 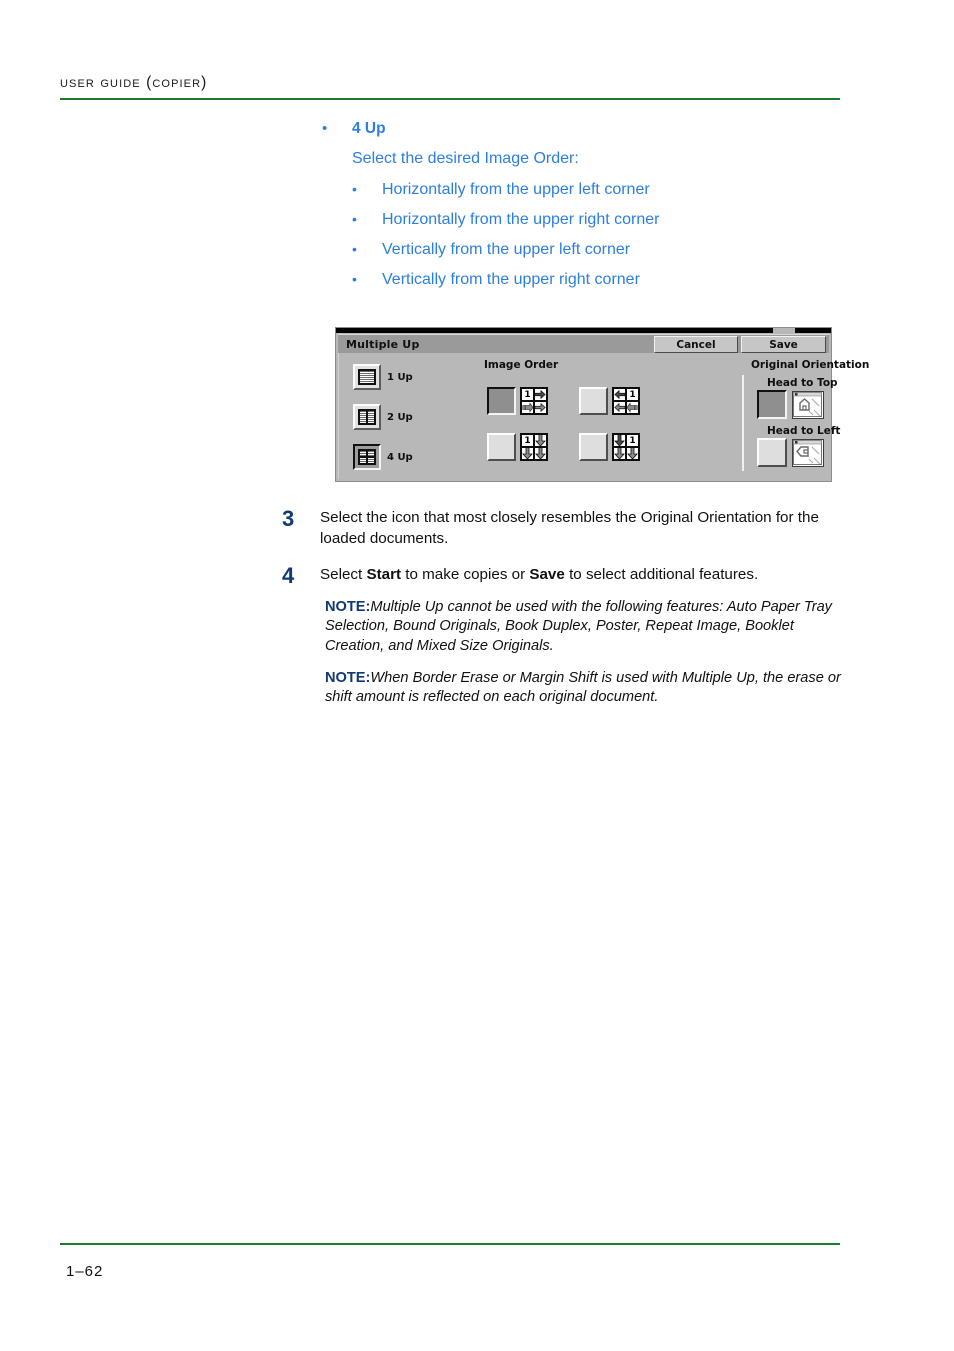 I want to click on up-option-2up-label: 2 Up, so click(x=400, y=417).